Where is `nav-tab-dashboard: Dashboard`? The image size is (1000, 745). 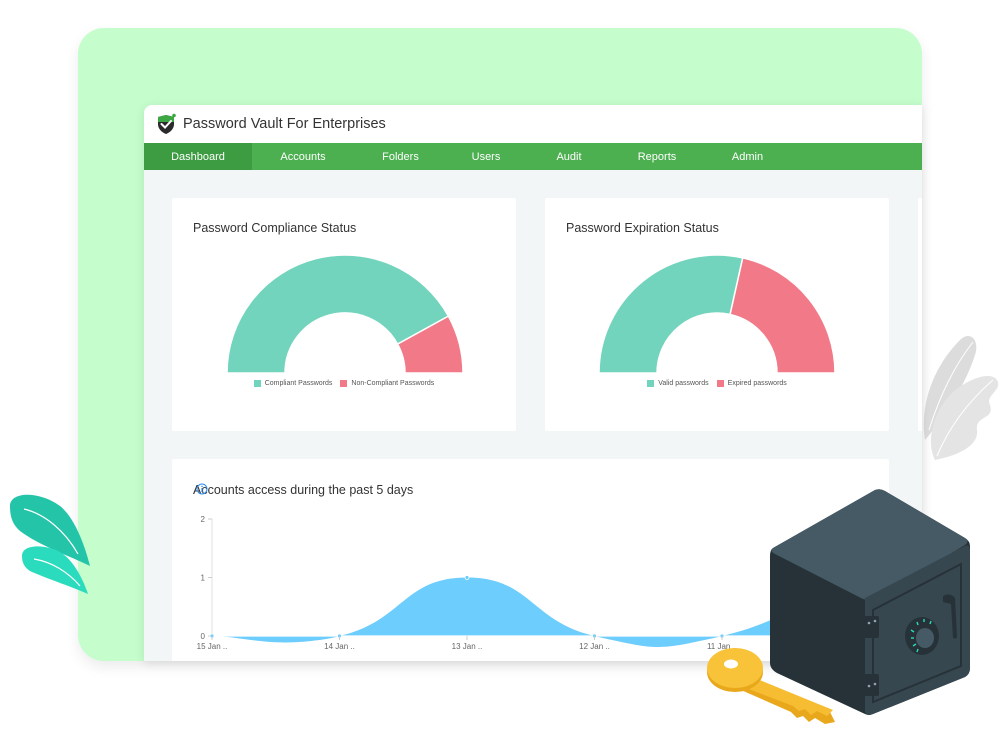
nav-tab-dashboard: Dashboard is located at coordinates (198, 156).